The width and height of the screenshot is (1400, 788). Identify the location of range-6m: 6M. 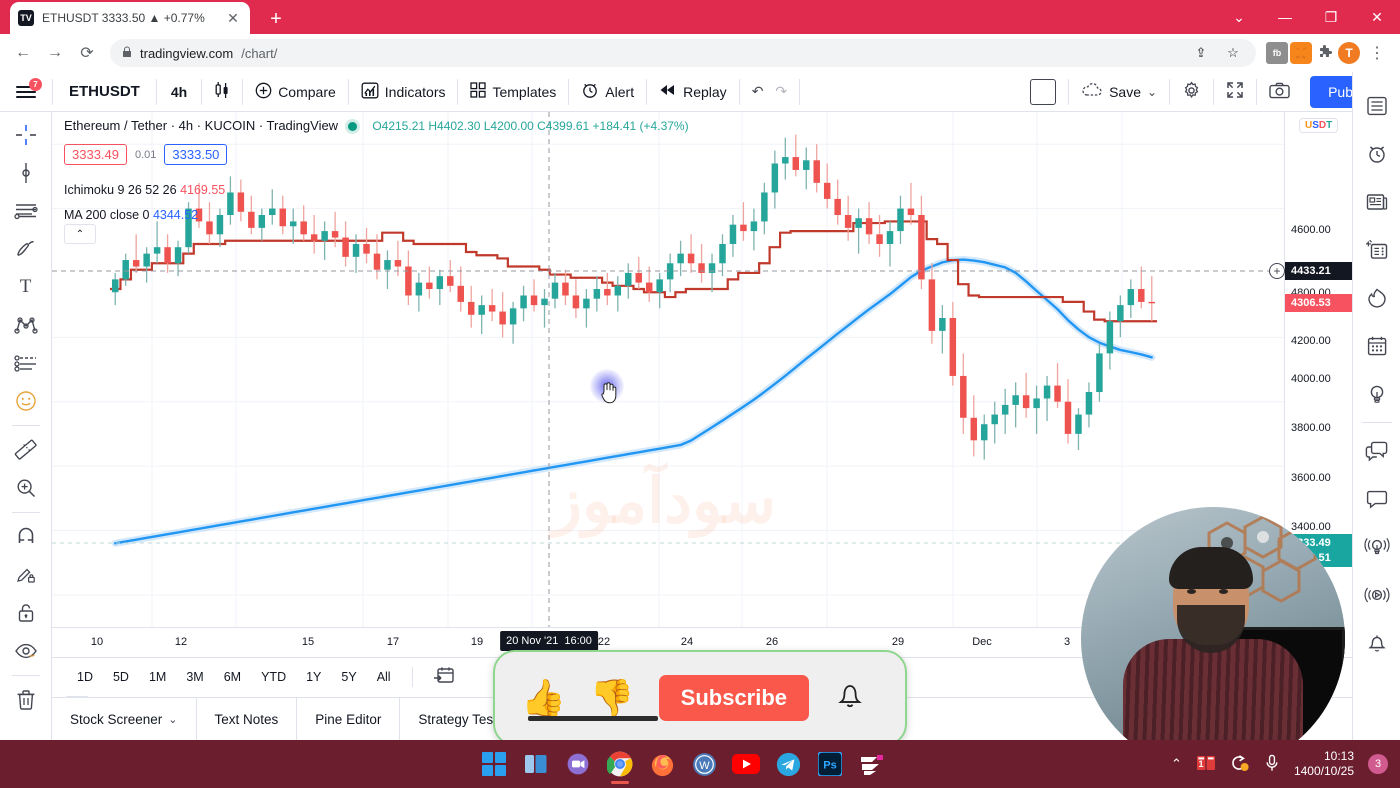
(232, 677).